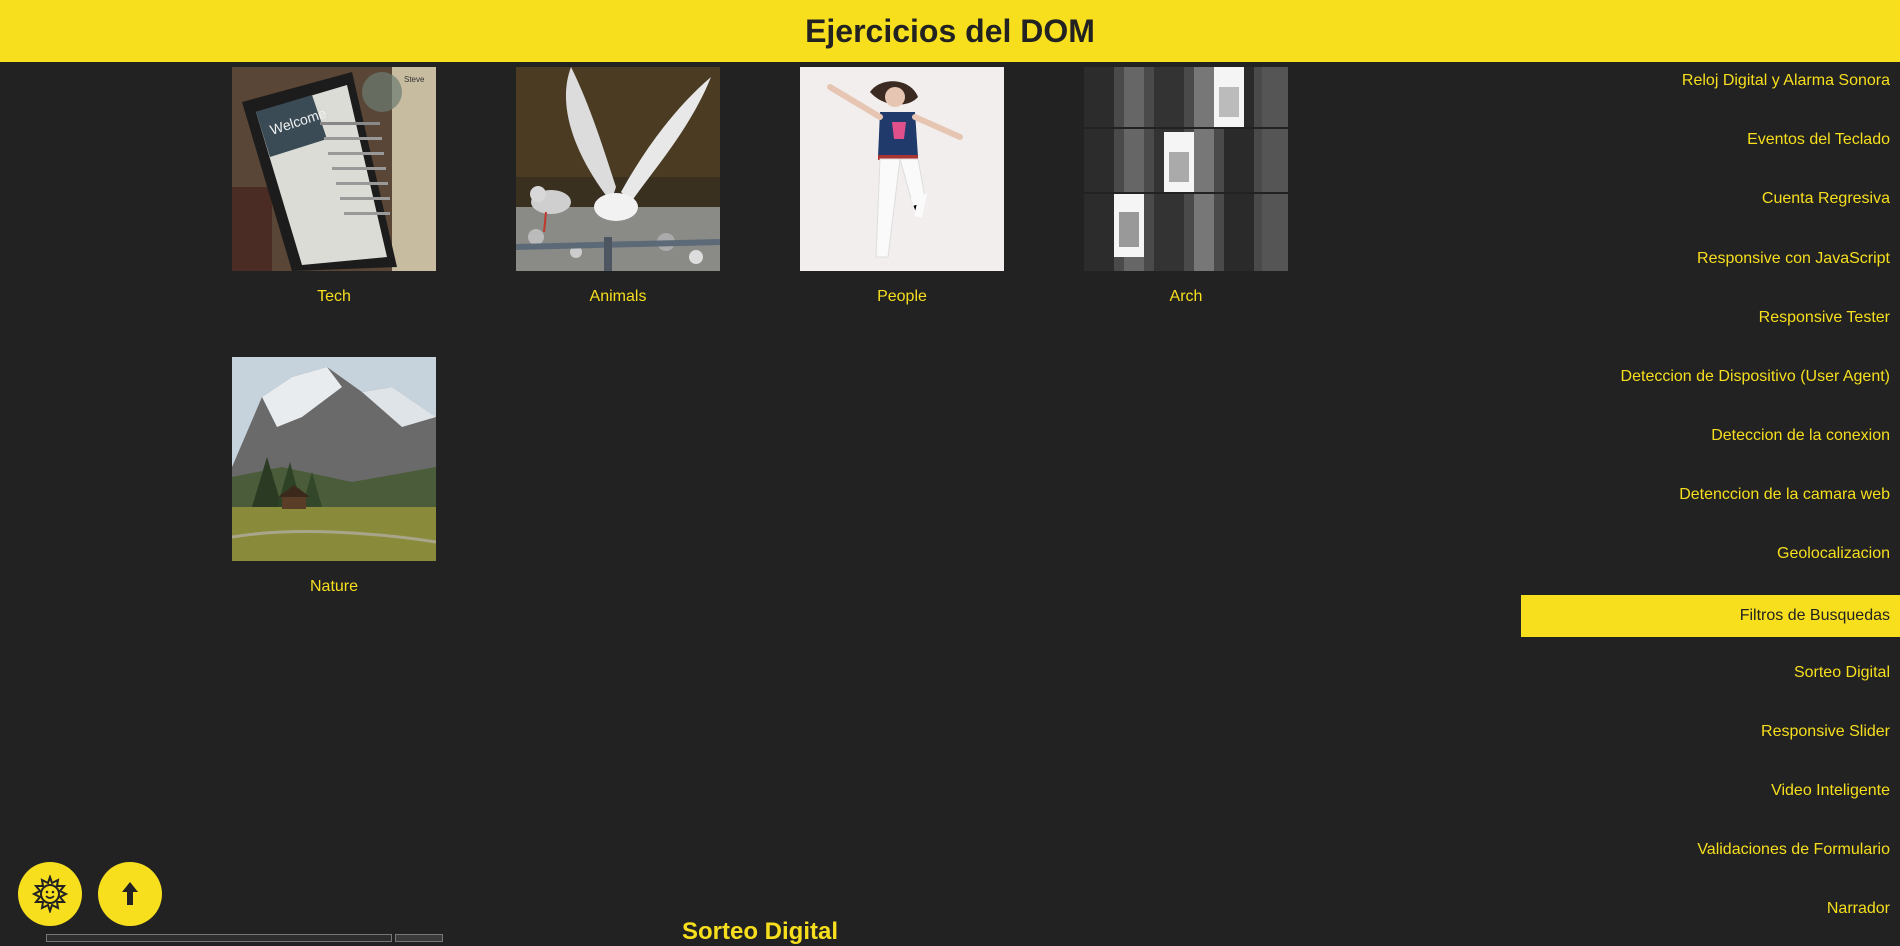 The image size is (1900, 946). I want to click on gallery-caption: Arch, so click(1186, 296).